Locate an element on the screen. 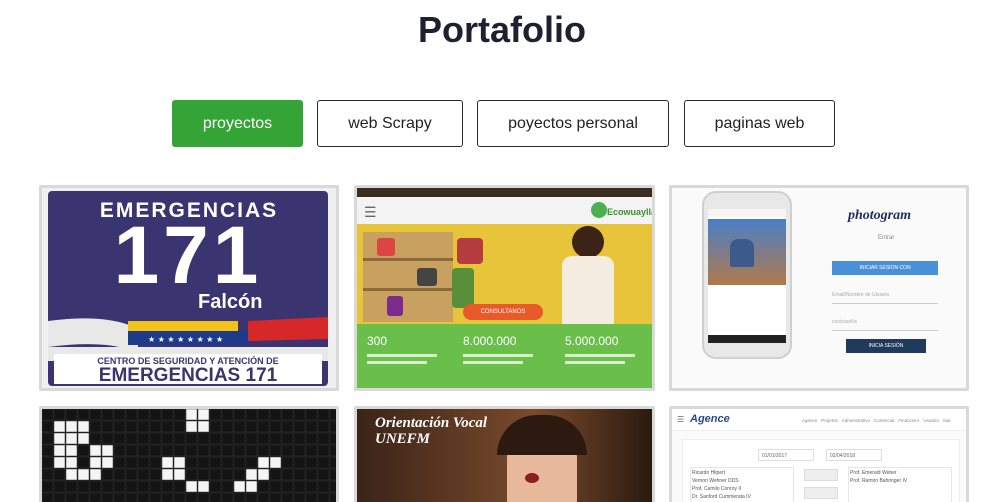 The width and height of the screenshot is (1004, 502). emergencias-bottom-text: EMERGENCIAS 171 is located at coordinates (188, 375).